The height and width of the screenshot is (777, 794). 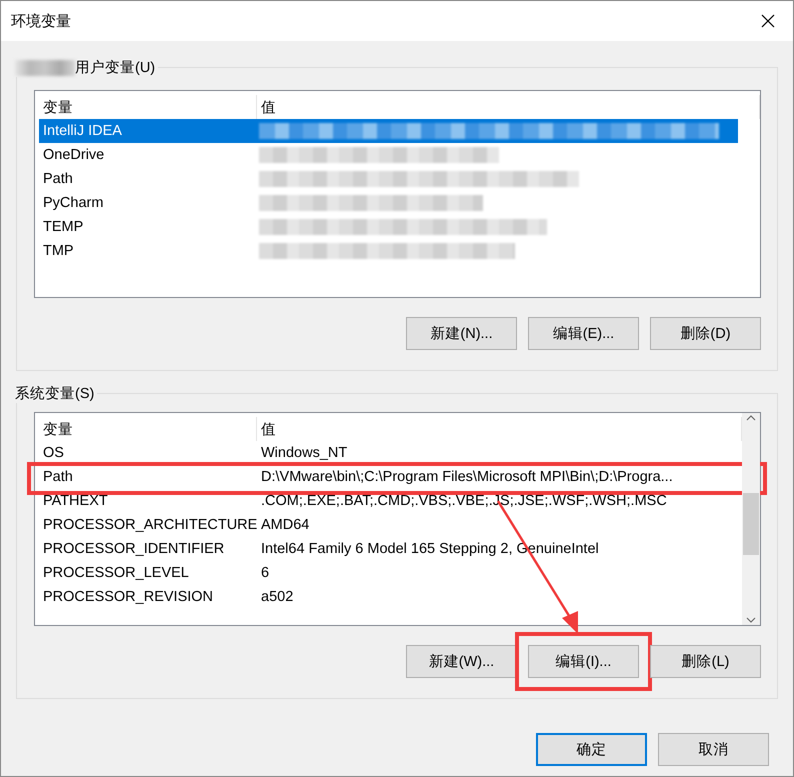 What do you see at coordinates (591, 749) in the screenshot?
I see `dialog-button: 确定` at bounding box center [591, 749].